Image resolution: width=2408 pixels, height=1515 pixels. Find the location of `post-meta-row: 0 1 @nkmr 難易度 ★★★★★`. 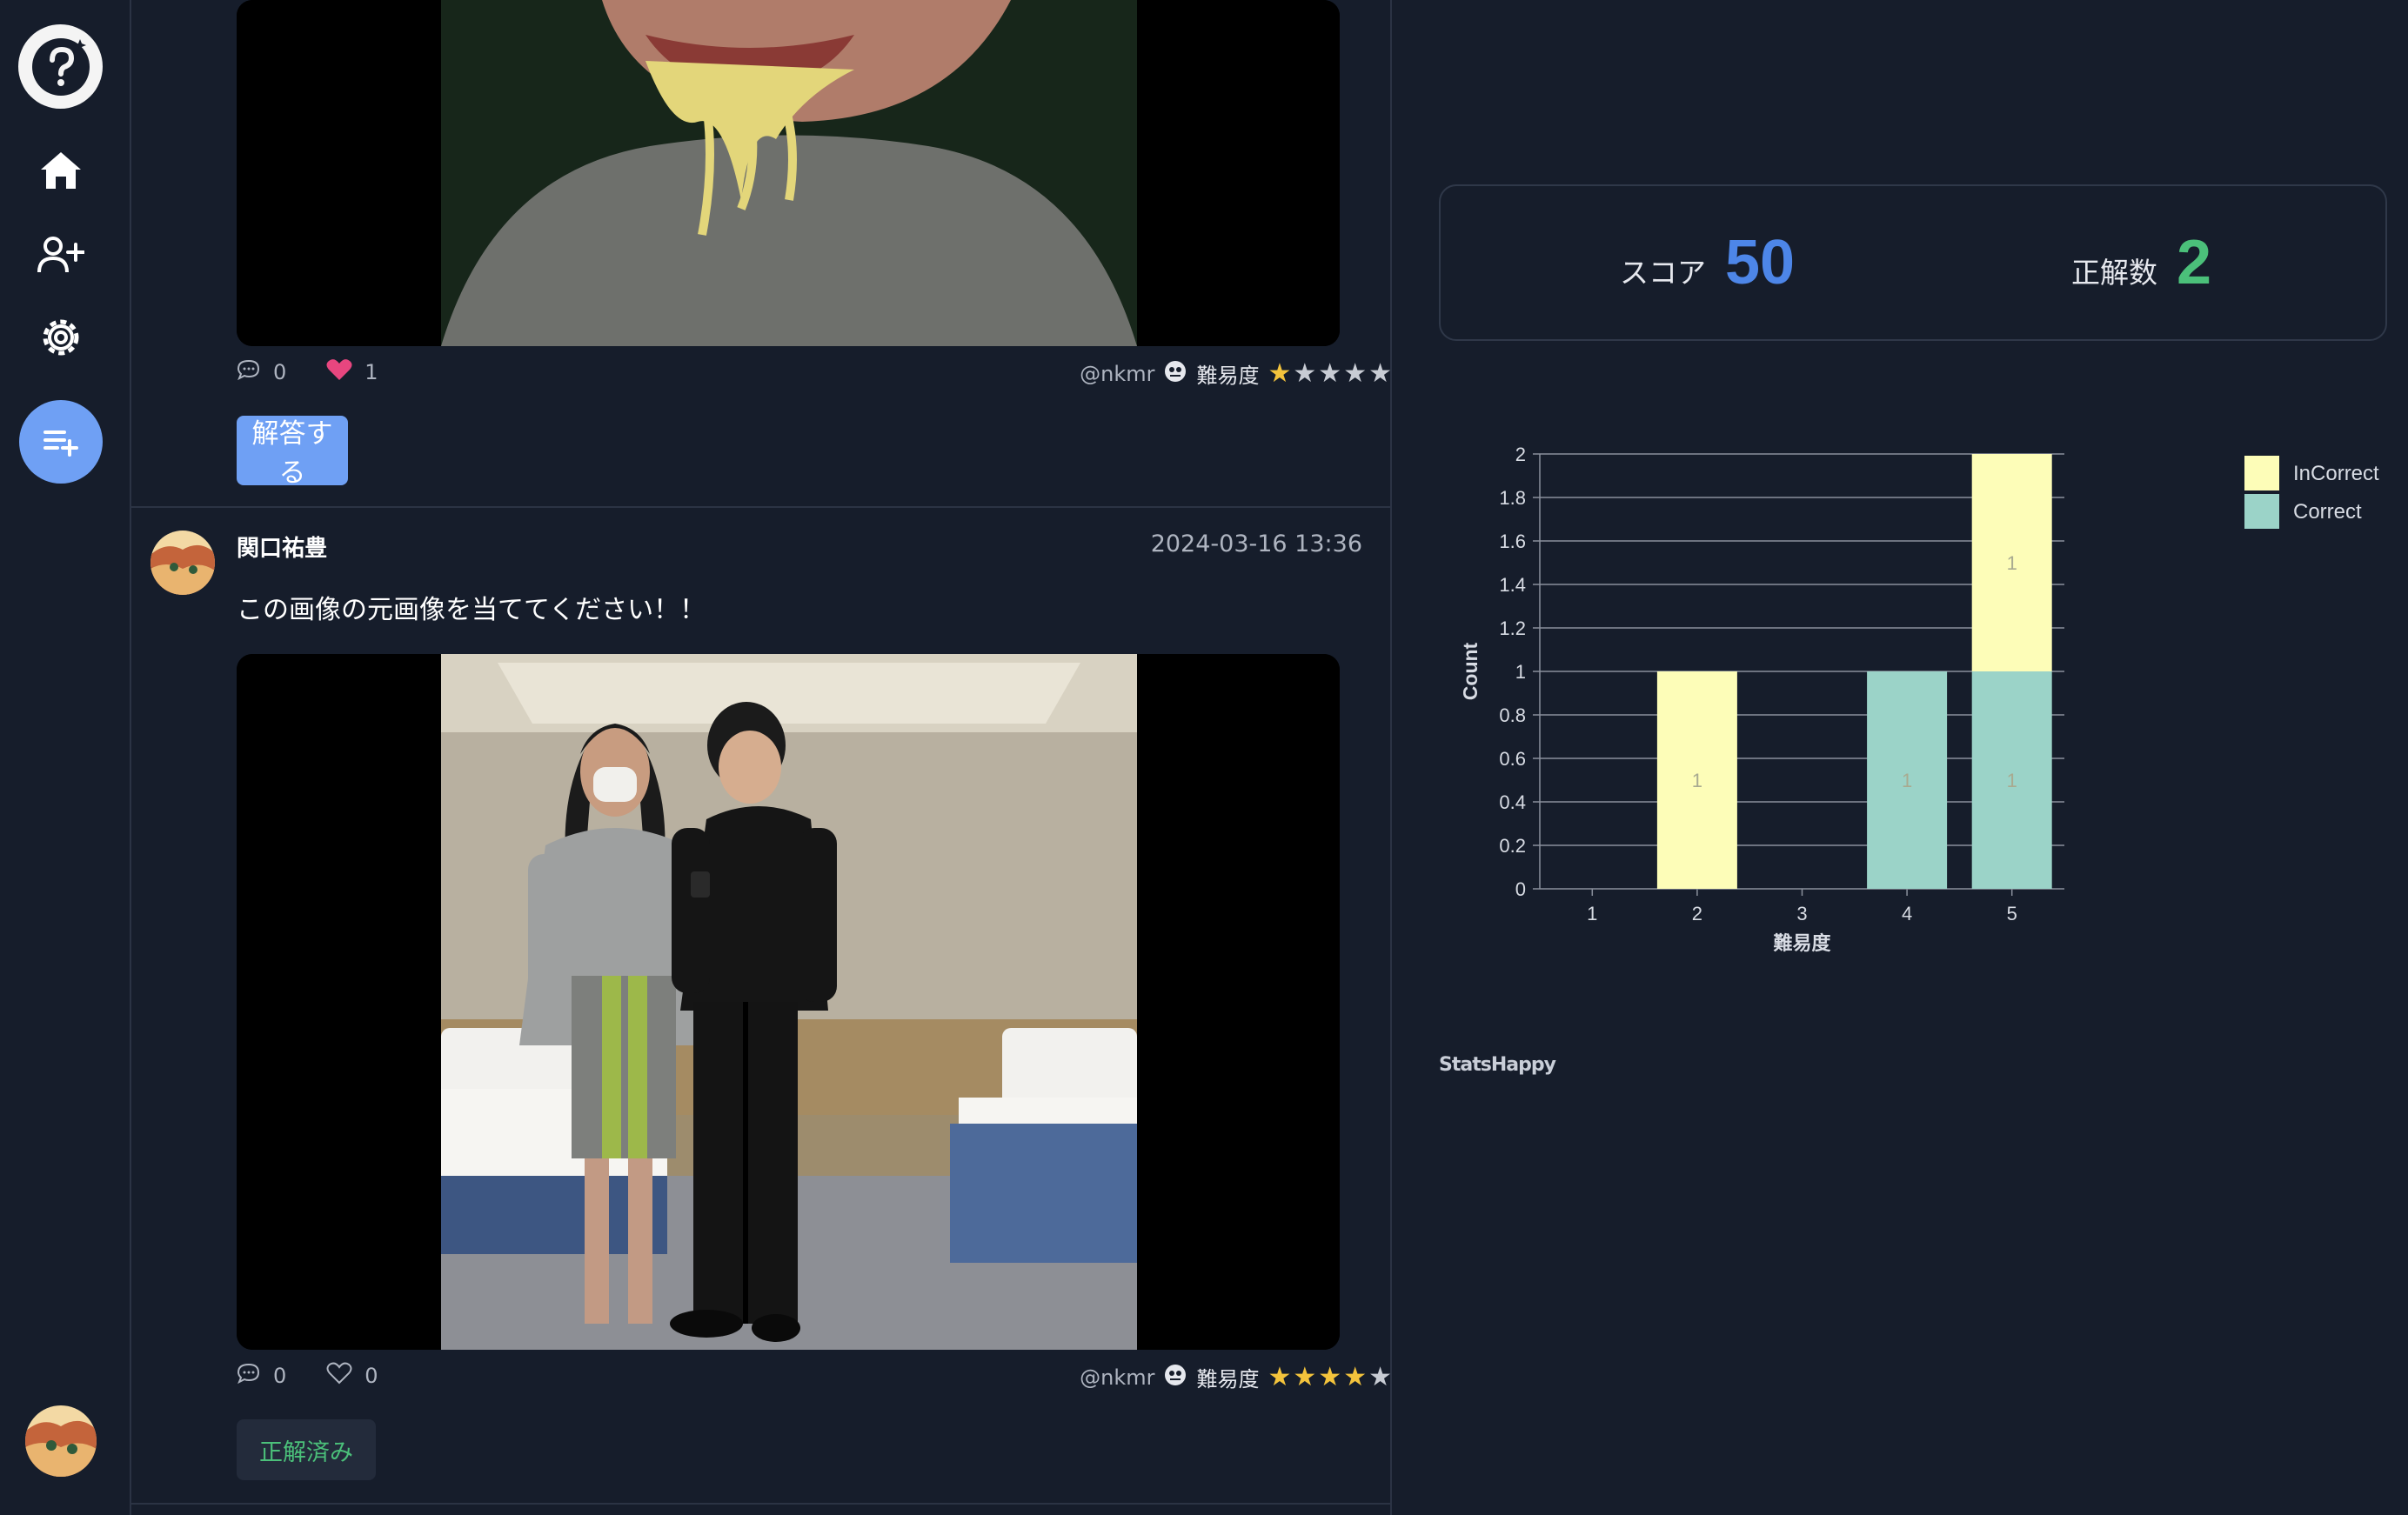

post-meta-row: 0 1 @nkmr 難易度 ★★★★★ is located at coordinates (814, 375).